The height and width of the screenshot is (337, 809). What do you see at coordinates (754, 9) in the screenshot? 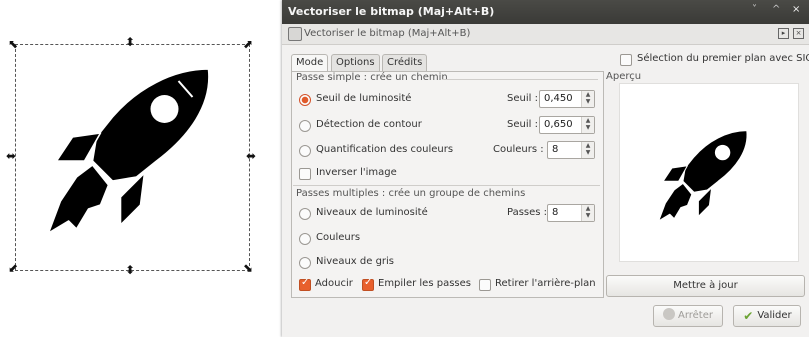
I see `minimize-icon: ˅` at bounding box center [754, 9].